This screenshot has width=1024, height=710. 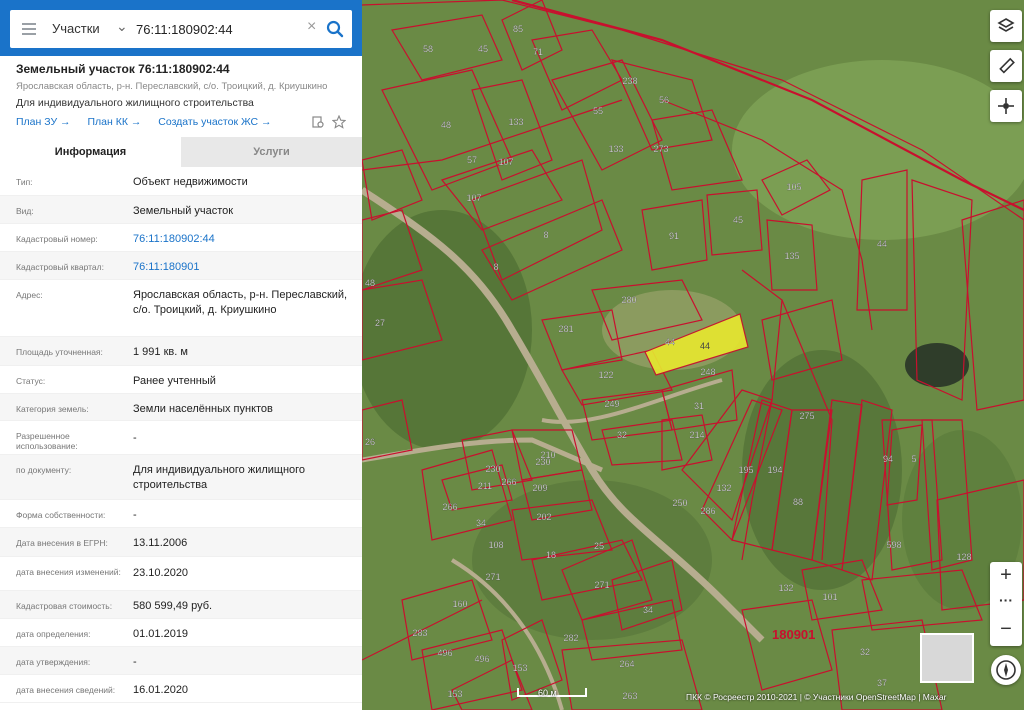 I want to click on parcel-number-label: 57, so click(x=472, y=160).